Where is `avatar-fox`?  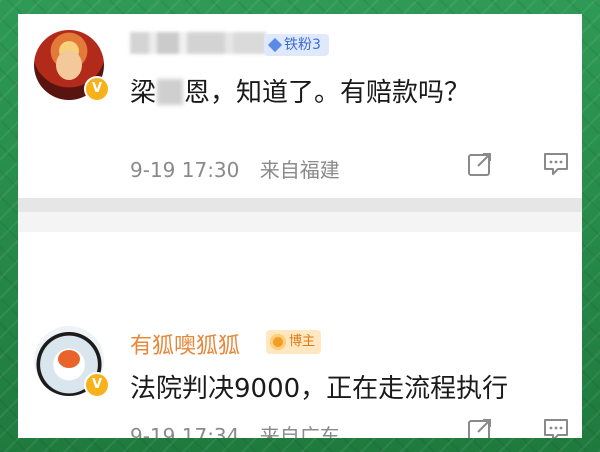
avatar-fox is located at coordinates (69, 359).